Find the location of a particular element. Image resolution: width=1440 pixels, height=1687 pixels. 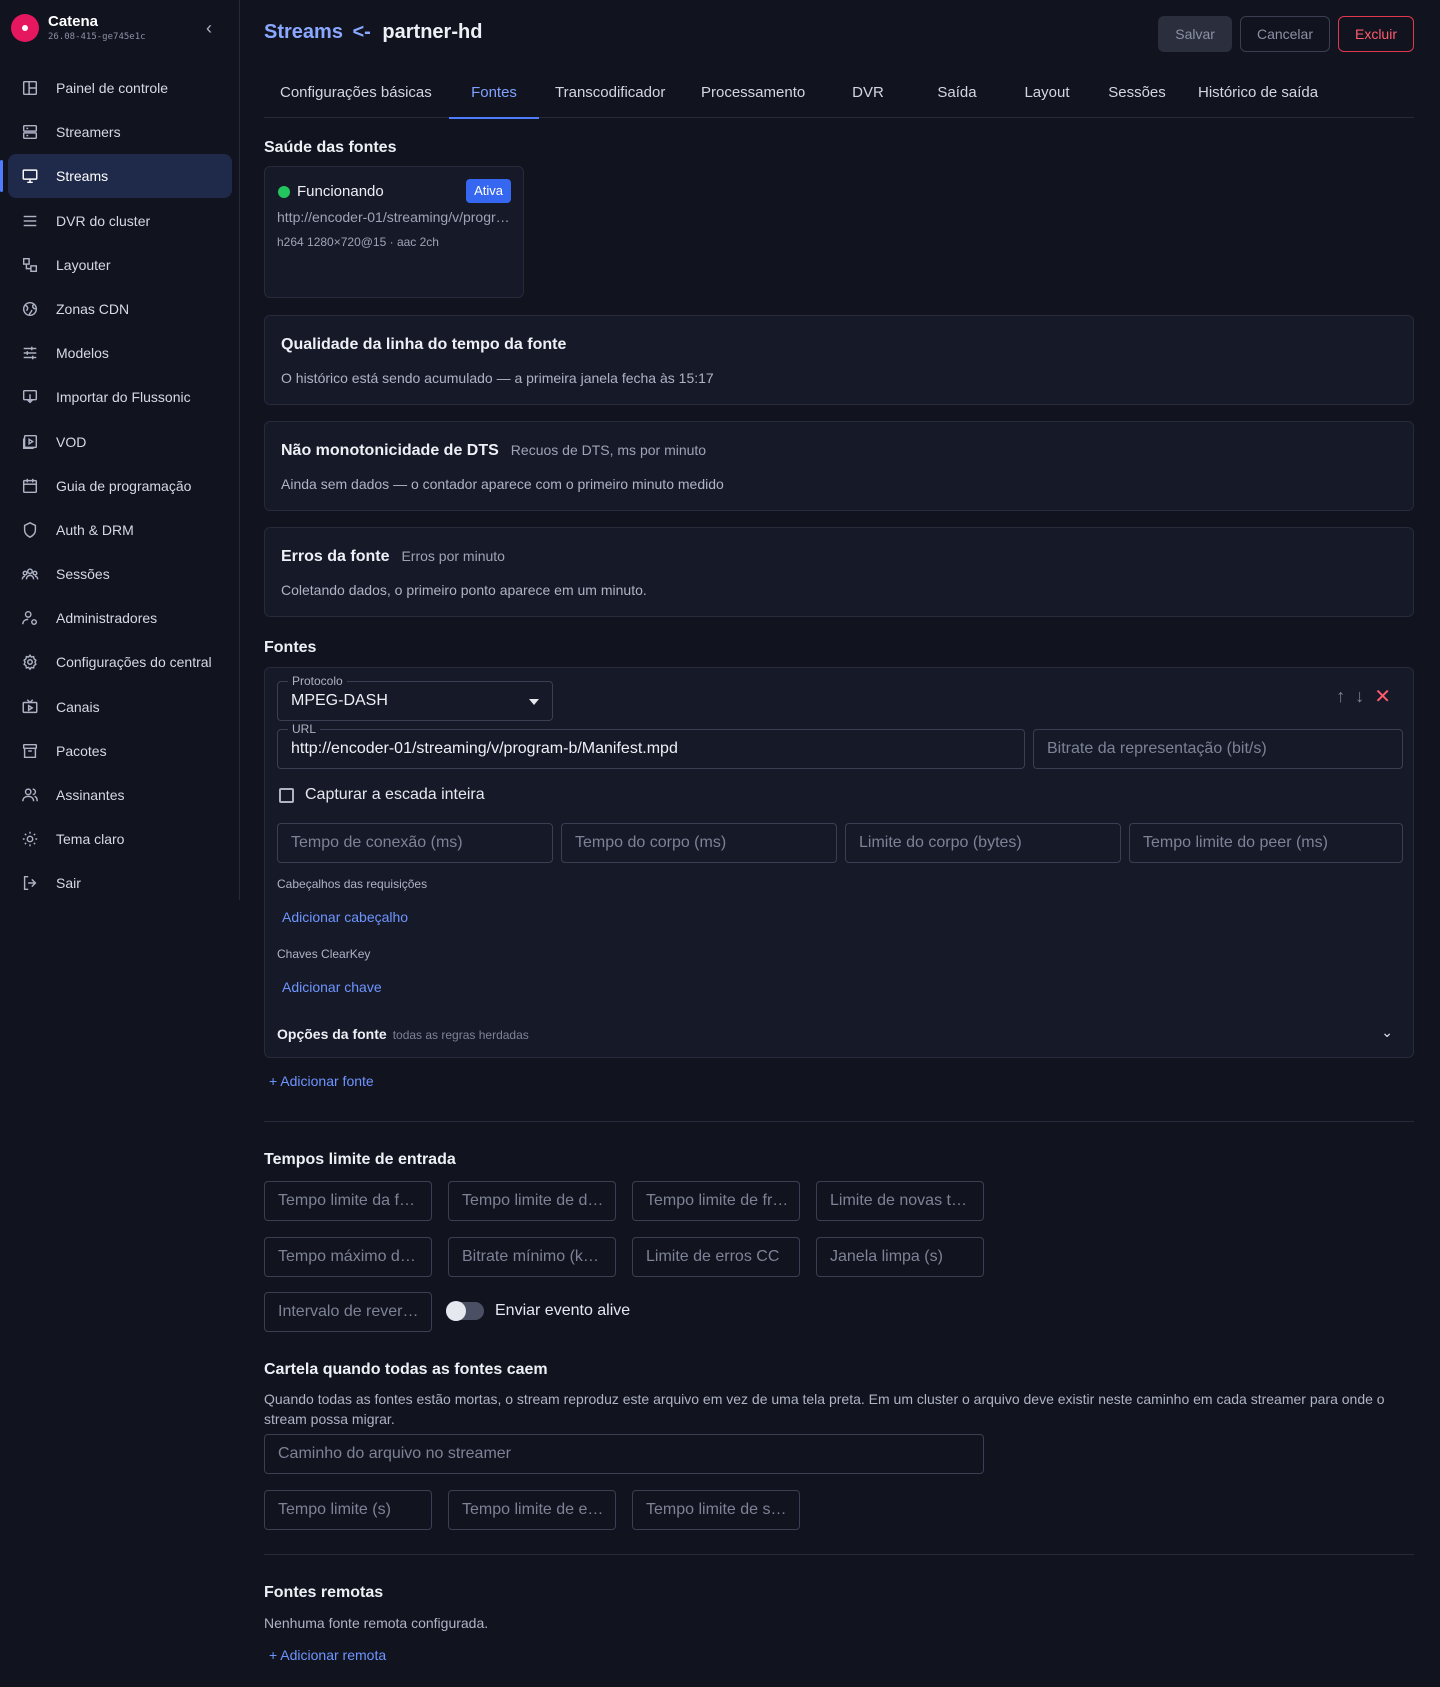

capture-ladder-checkbox is located at coordinates (286, 795).